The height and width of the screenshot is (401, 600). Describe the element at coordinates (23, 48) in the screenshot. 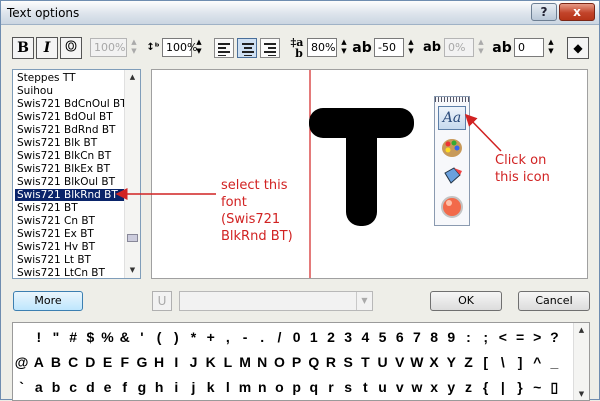

I see `bold-button: B` at that location.